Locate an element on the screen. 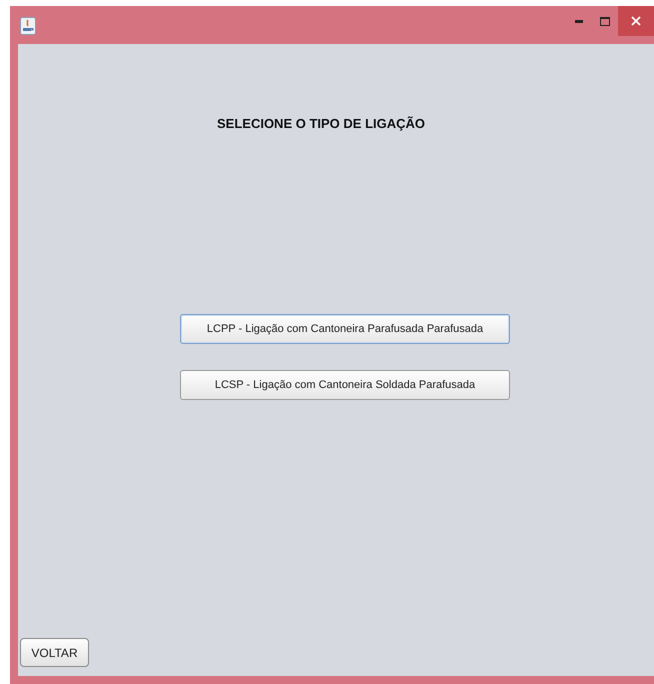  back-button: VOLTAR is located at coordinates (54, 652).